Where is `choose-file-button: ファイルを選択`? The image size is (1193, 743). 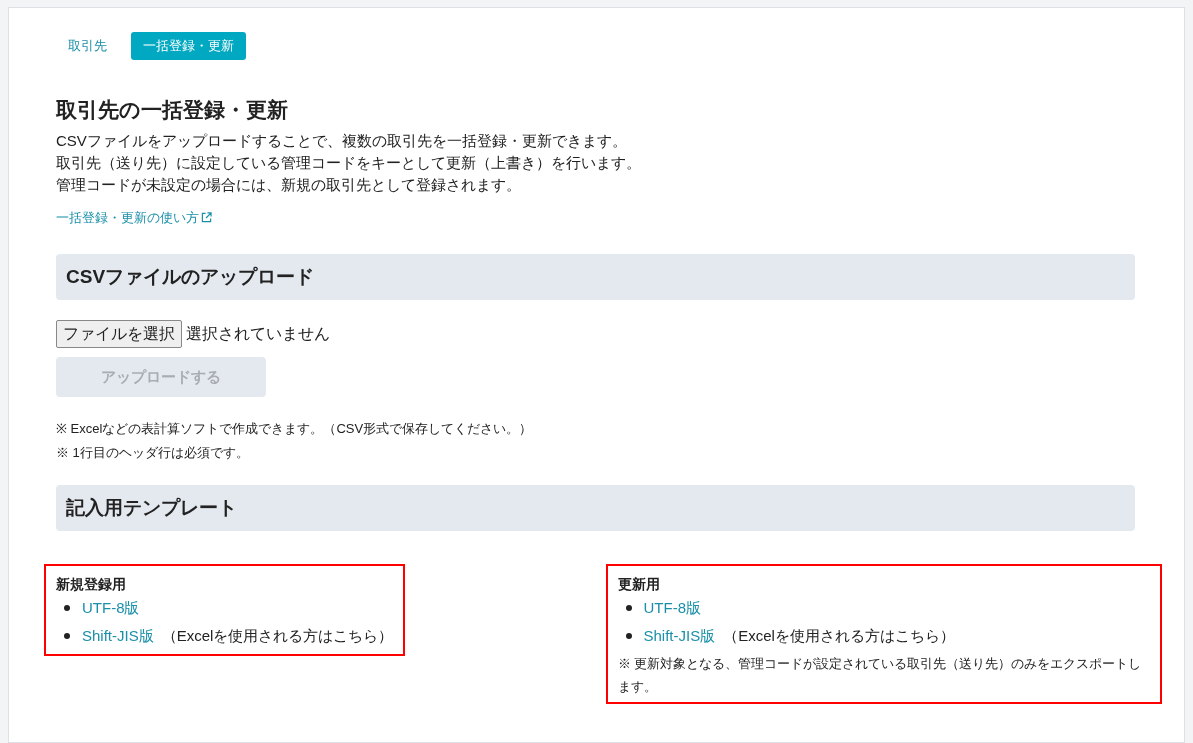 choose-file-button: ファイルを選択 is located at coordinates (119, 334).